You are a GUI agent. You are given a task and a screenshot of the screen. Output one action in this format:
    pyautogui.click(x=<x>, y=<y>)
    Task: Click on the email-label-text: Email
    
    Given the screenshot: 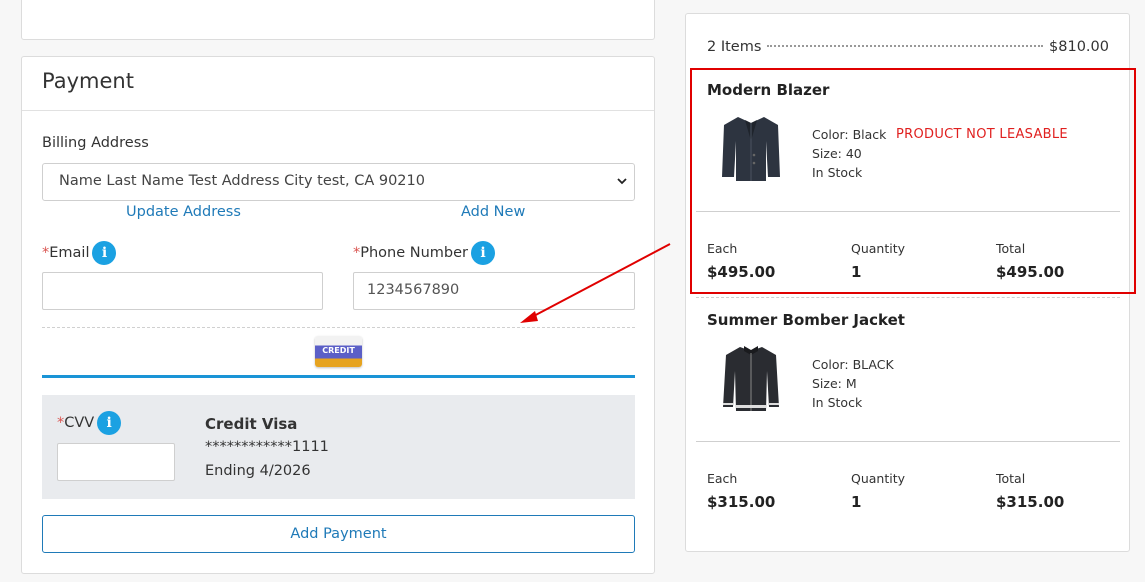 What is the action you would take?
    pyautogui.click(x=69, y=253)
    